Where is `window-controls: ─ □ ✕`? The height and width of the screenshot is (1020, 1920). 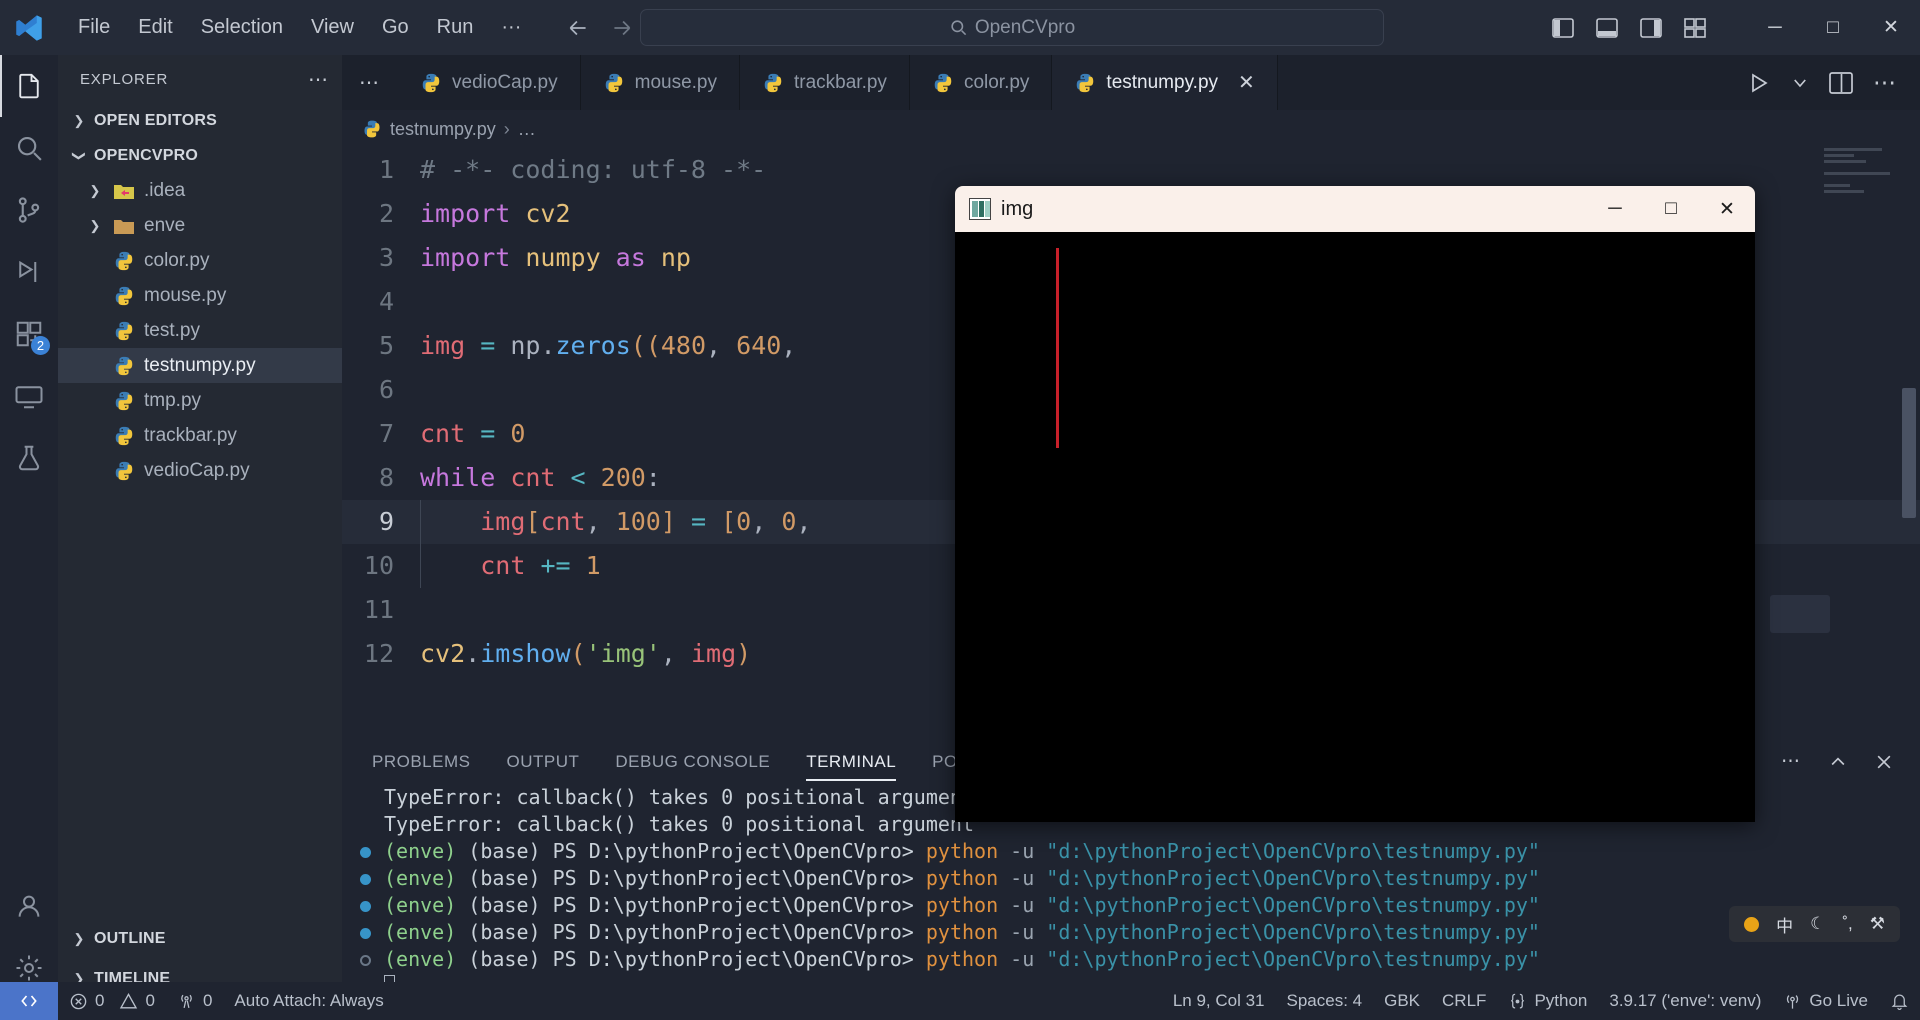 window-controls: ─ □ ✕ is located at coordinates (1736, 27).